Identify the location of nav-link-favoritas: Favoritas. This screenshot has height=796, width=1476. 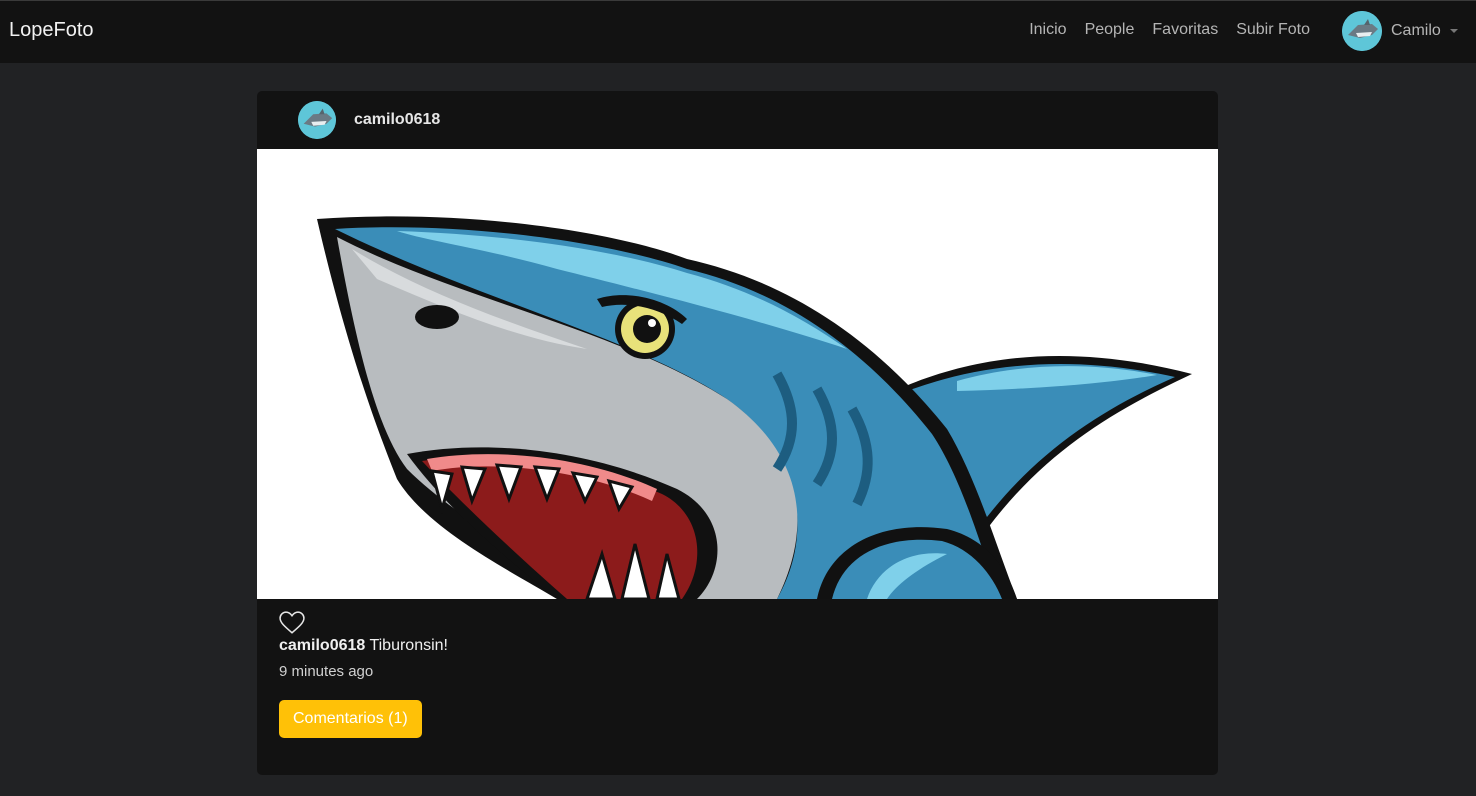
(1185, 30).